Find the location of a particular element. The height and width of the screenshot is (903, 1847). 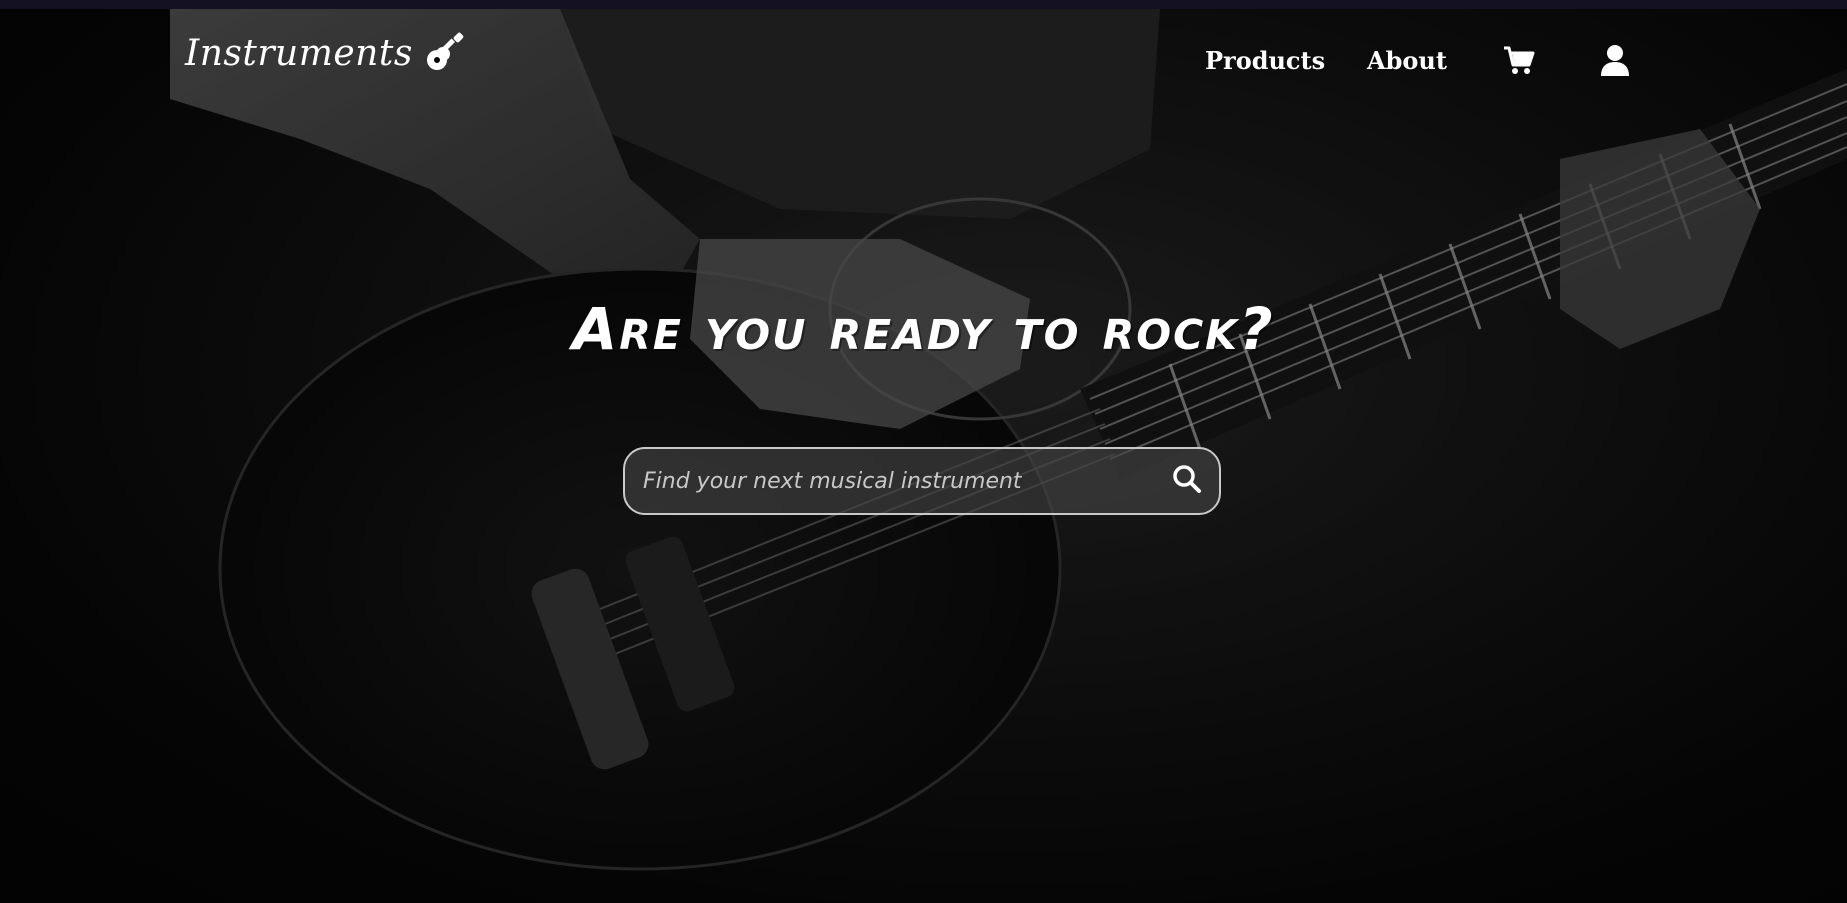

nav-about-link: About is located at coordinates (1407, 60).